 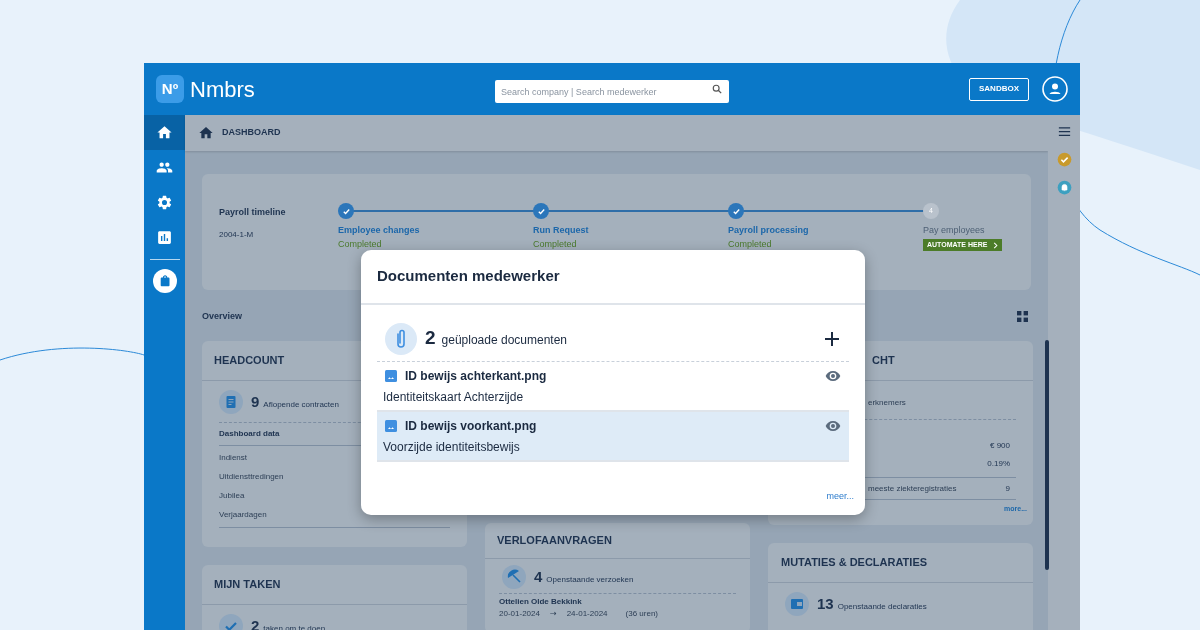 What do you see at coordinates (301, 404) in the screenshot?
I see `count-label: Aflopende contracten` at bounding box center [301, 404].